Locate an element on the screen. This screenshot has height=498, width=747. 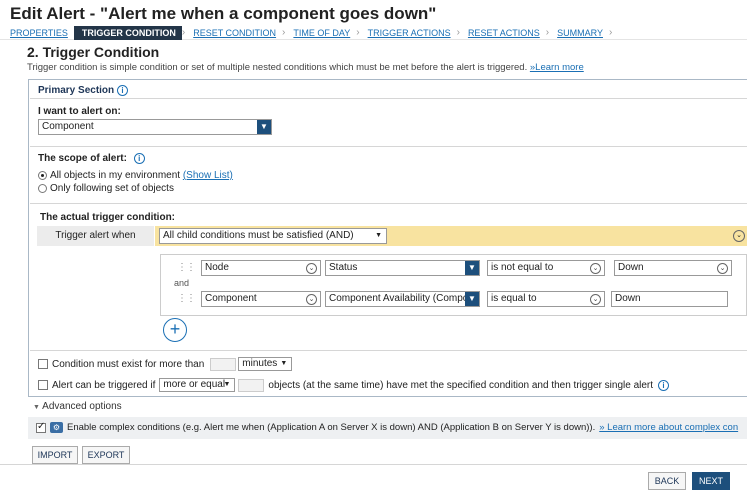
scope-all-label: All objects in my environment is located at coordinates (115, 175).